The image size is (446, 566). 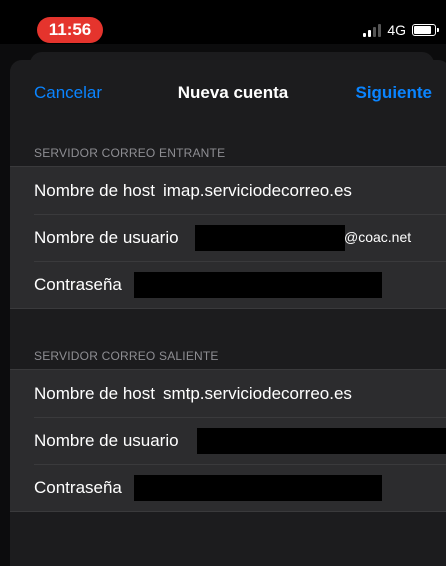 What do you see at coordinates (106, 237) in the screenshot?
I see `incoming-user-label: Nombre de usuario` at bounding box center [106, 237].